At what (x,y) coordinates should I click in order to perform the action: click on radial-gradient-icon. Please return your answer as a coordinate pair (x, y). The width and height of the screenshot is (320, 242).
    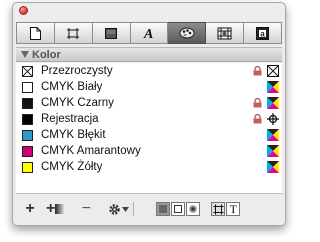
    Looking at the image, I should click on (193, 209).